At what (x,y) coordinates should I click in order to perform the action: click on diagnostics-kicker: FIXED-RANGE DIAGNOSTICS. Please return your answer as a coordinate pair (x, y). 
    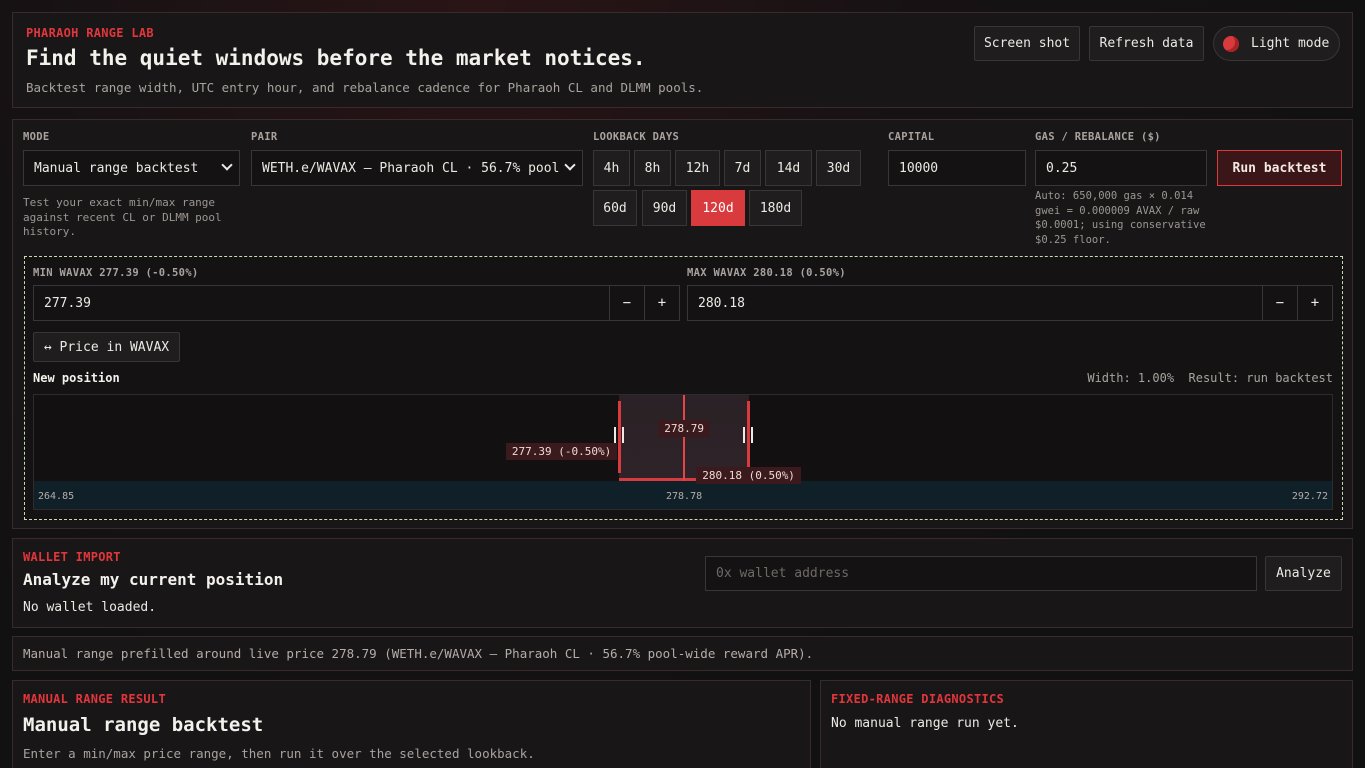
    Looking at the image, I should click on (918, 699).